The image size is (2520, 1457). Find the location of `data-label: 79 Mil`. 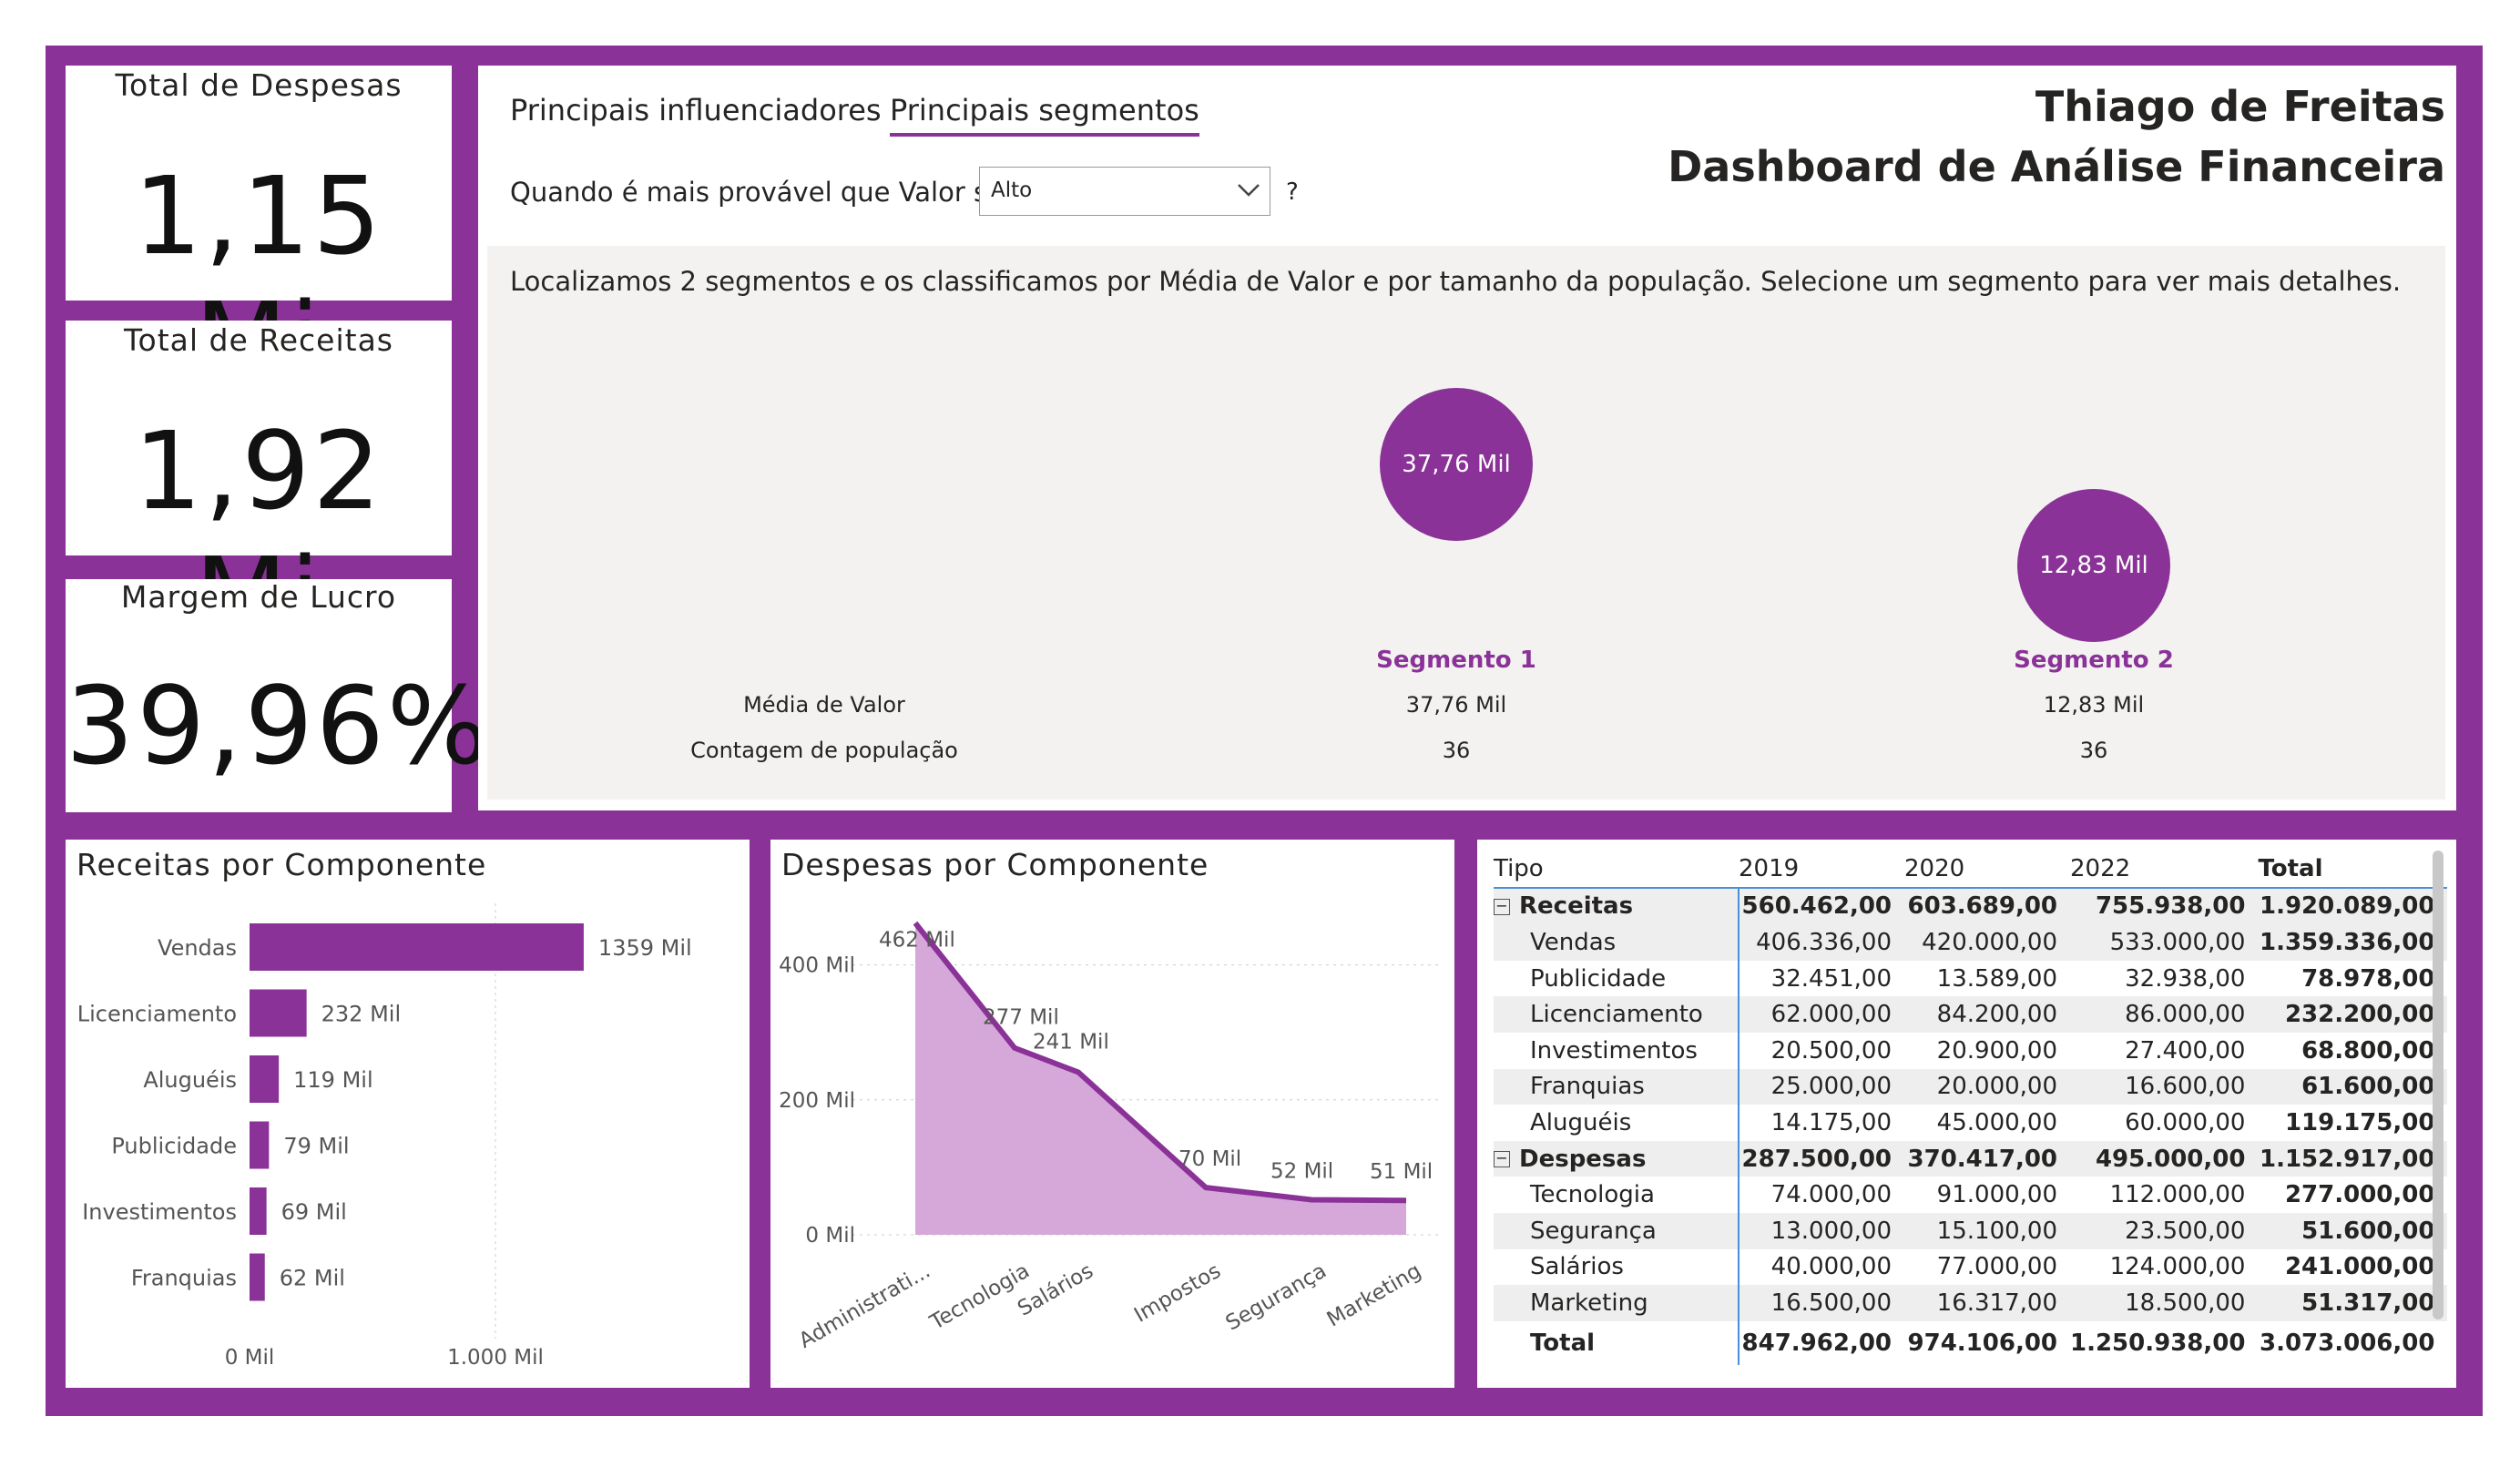

data-label: 79 Mil is located at coordinates (316, 1147).